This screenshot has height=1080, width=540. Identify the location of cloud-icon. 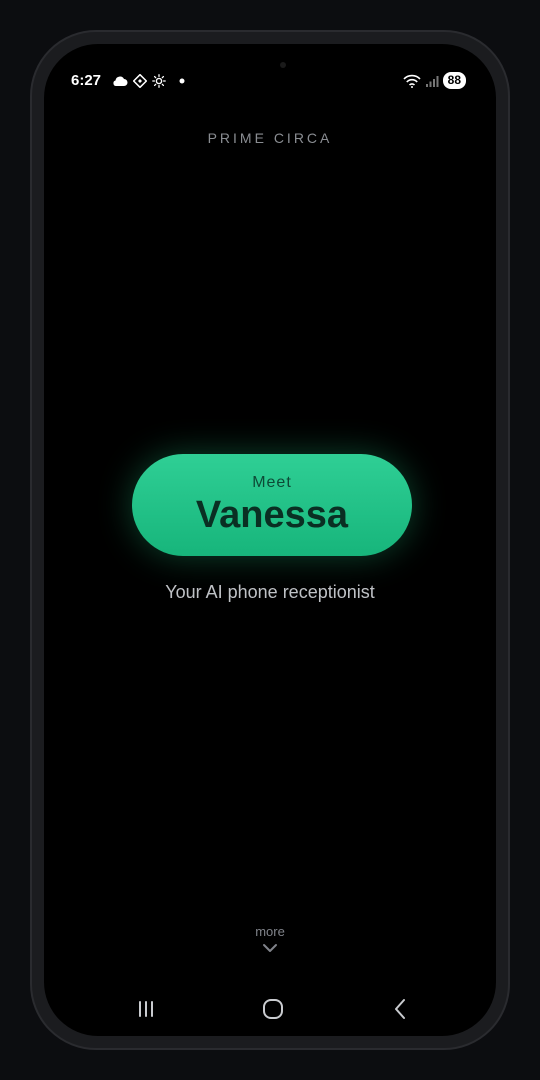
(120, 81).